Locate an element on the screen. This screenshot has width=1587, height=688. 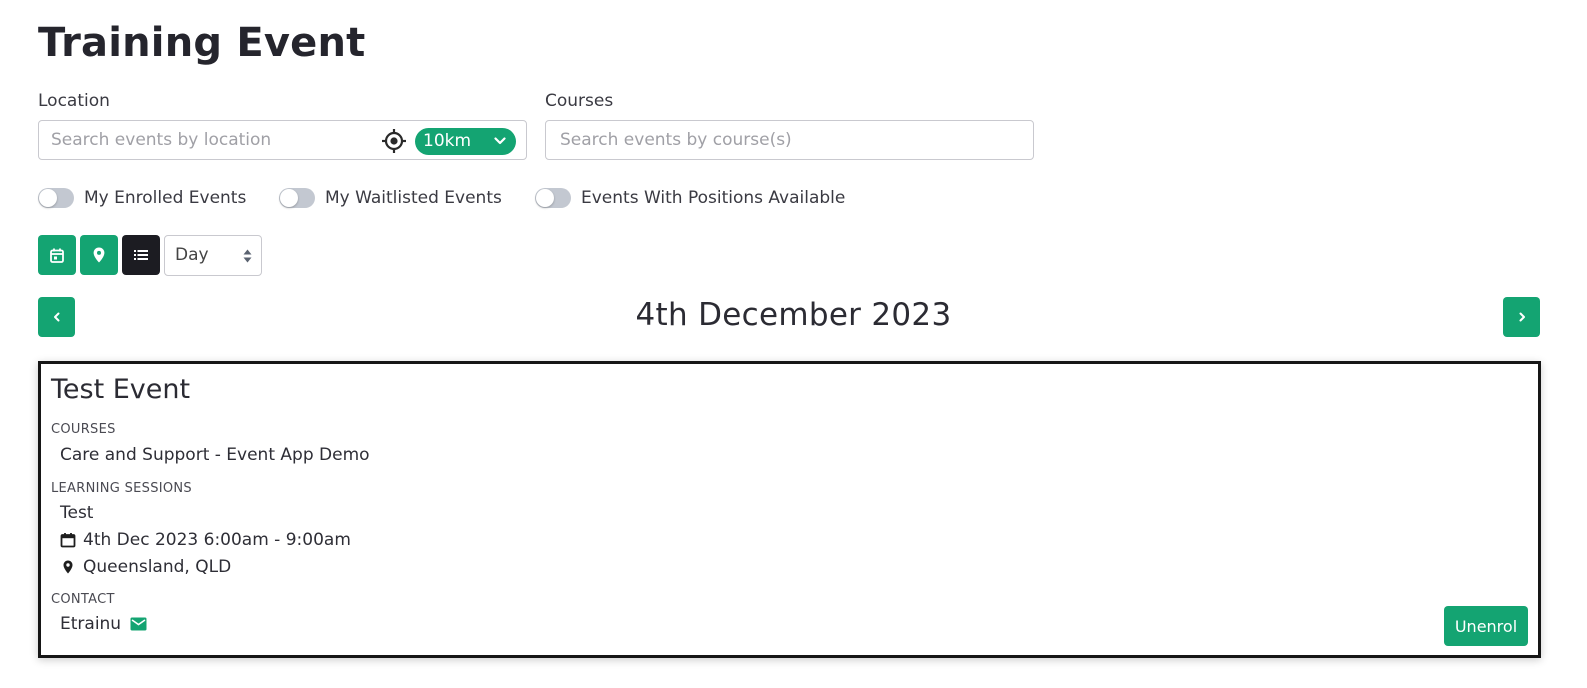
session-datetime: 4th Dec 2023 6:00am - 9:00am is located at coordinates (205, 540).